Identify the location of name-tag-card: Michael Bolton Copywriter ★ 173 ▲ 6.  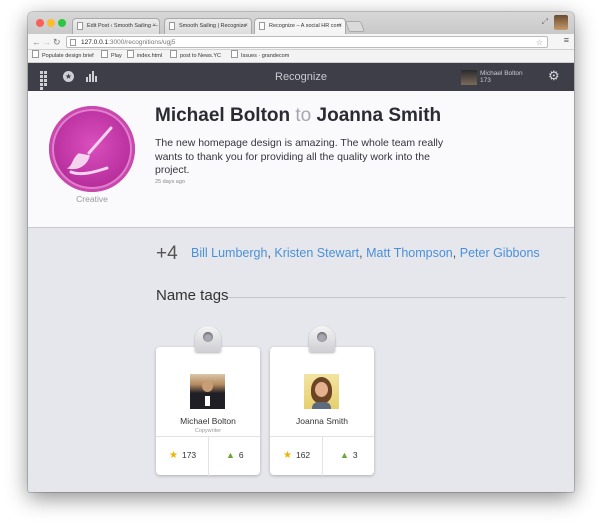
(208, 401).